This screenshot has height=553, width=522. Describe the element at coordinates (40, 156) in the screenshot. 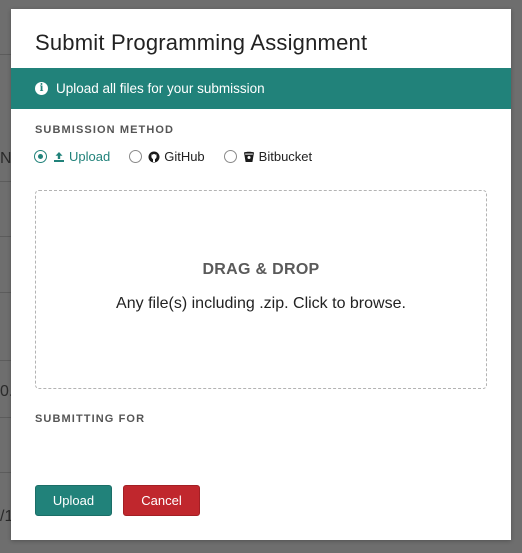

I see `upload-radio` at that location.